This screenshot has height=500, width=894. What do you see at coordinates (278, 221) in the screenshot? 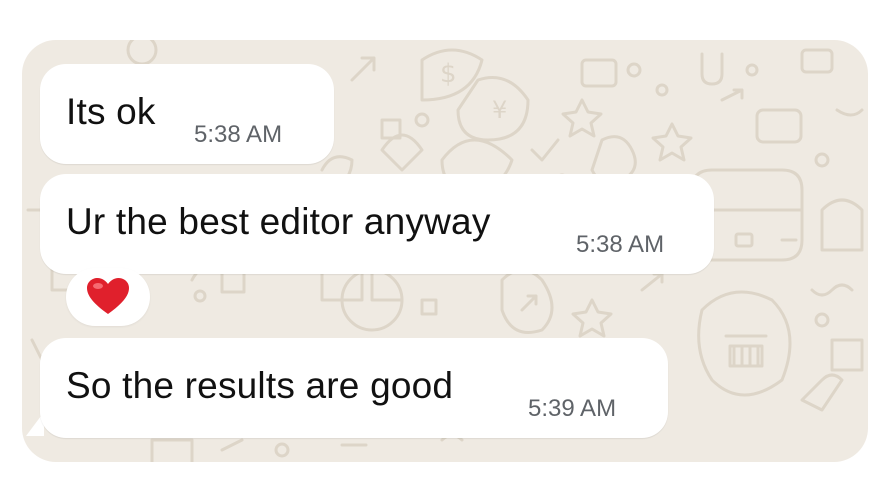
I see `message-text: Ur the best editor anyway` at bounding box center [278, 221].